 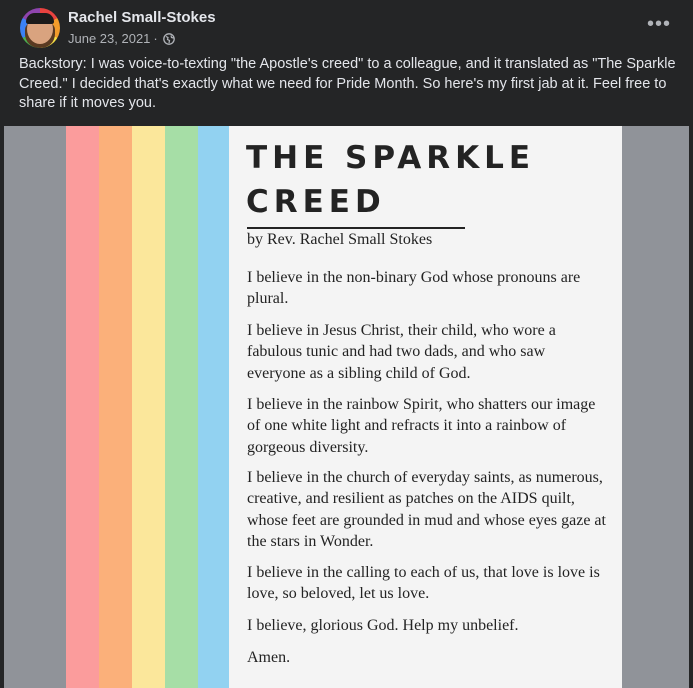 What do you see at coordinates (356, 228) in the screenshot?
I see `title-underline` at bounding box center [356, 228].